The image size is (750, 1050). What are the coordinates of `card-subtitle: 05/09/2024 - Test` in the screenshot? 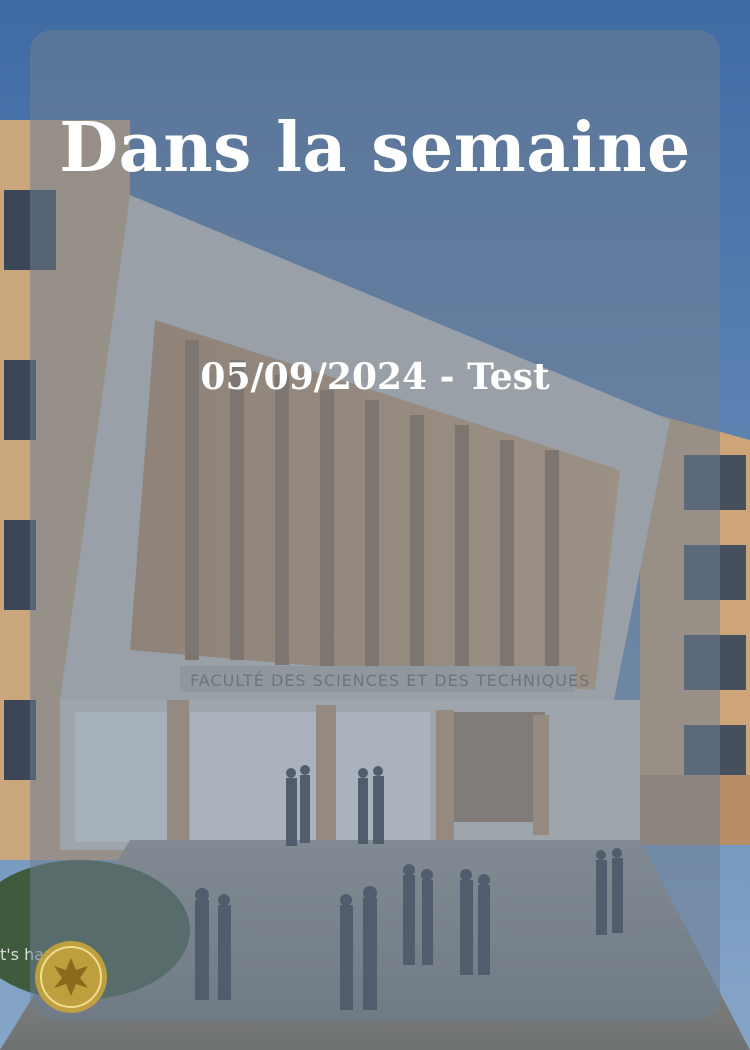 It's located at (375, 377).